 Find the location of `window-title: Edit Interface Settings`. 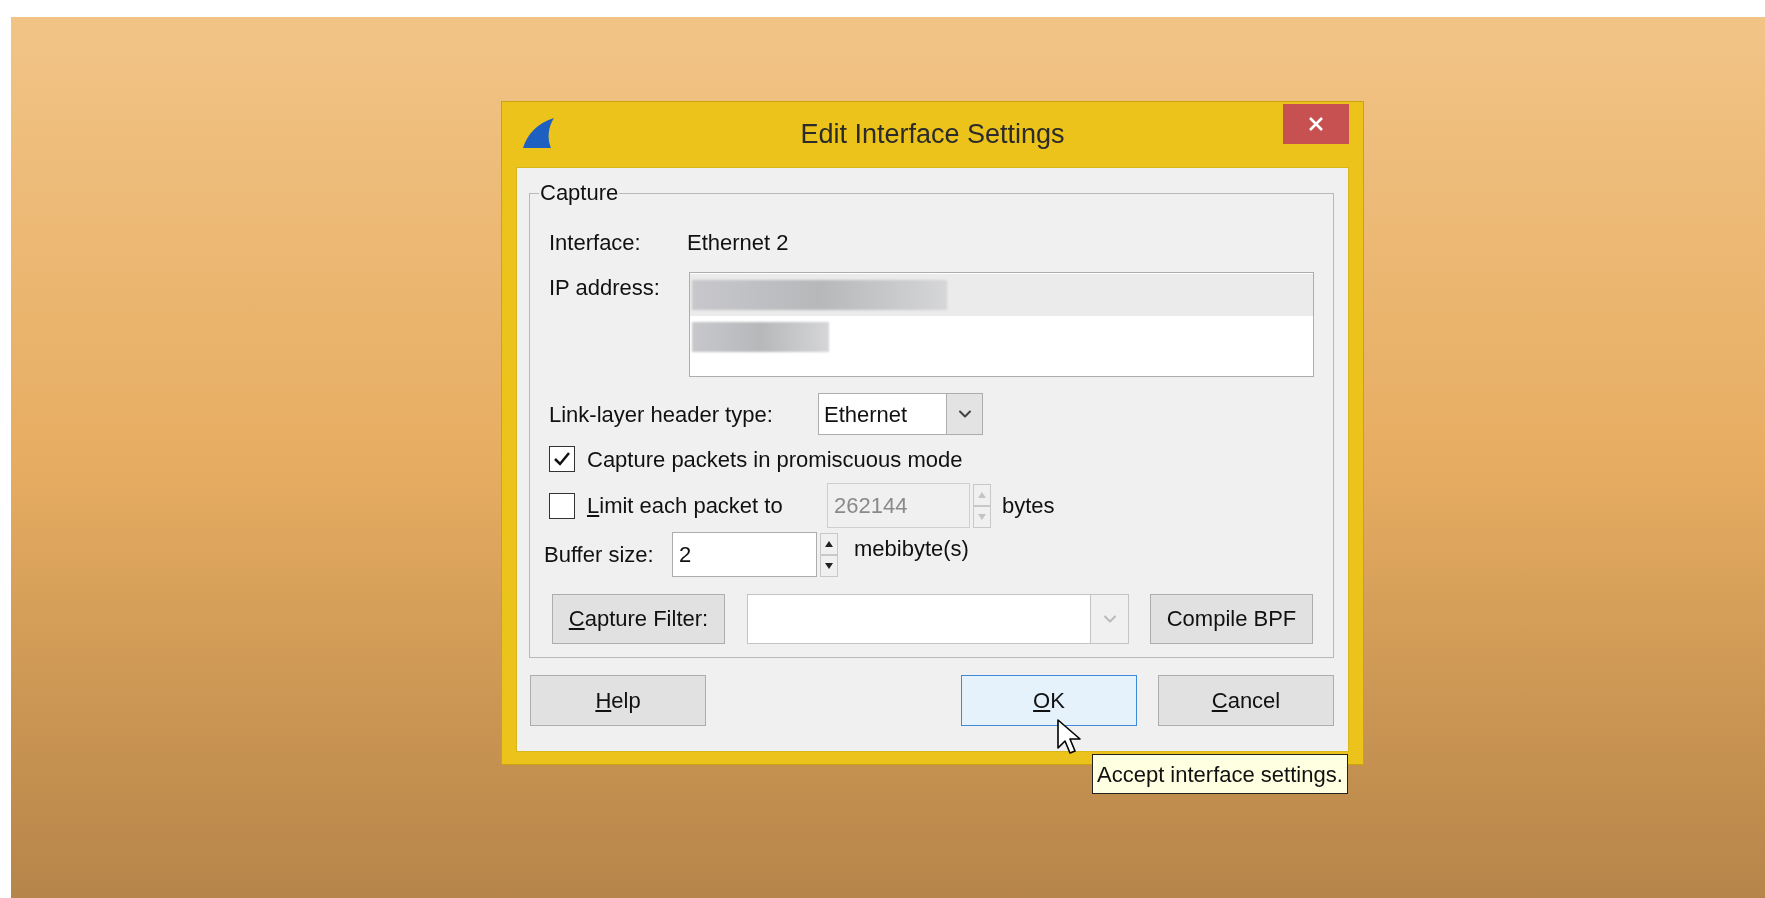

window-title: Edit Interface Settings is located at coordinates (932, 135).